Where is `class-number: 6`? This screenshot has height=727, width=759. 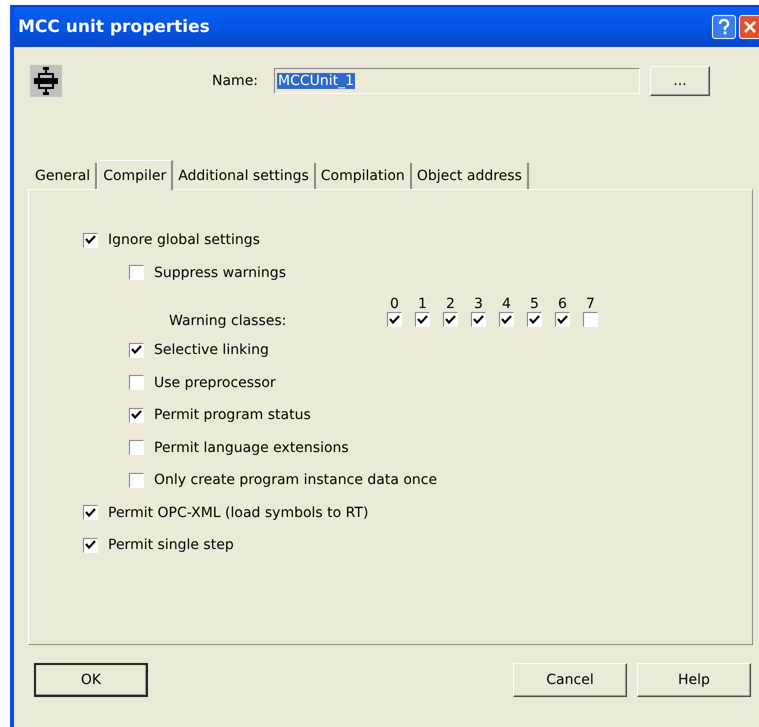 class-number: 6 is located at coordinates (562, 304).